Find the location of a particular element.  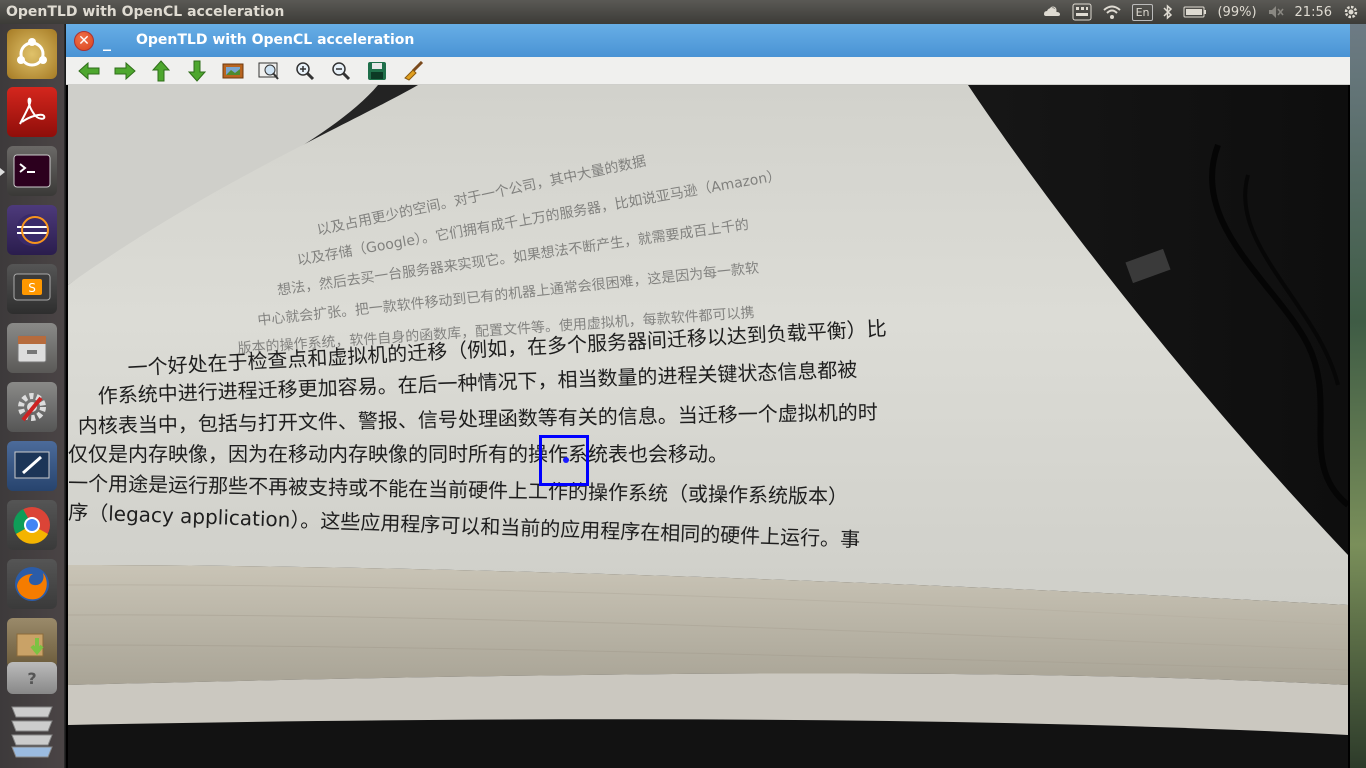

back-button is located at coordinates (89, 71).